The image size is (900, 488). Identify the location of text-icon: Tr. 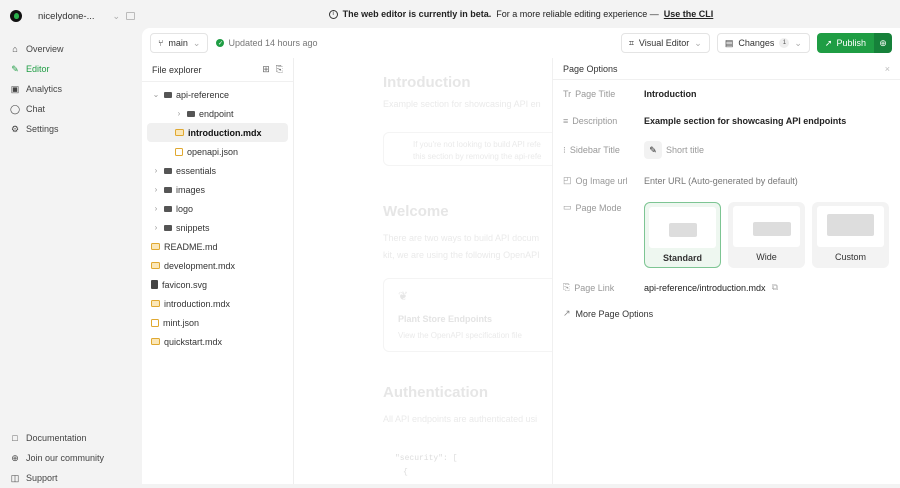
(567, 94).